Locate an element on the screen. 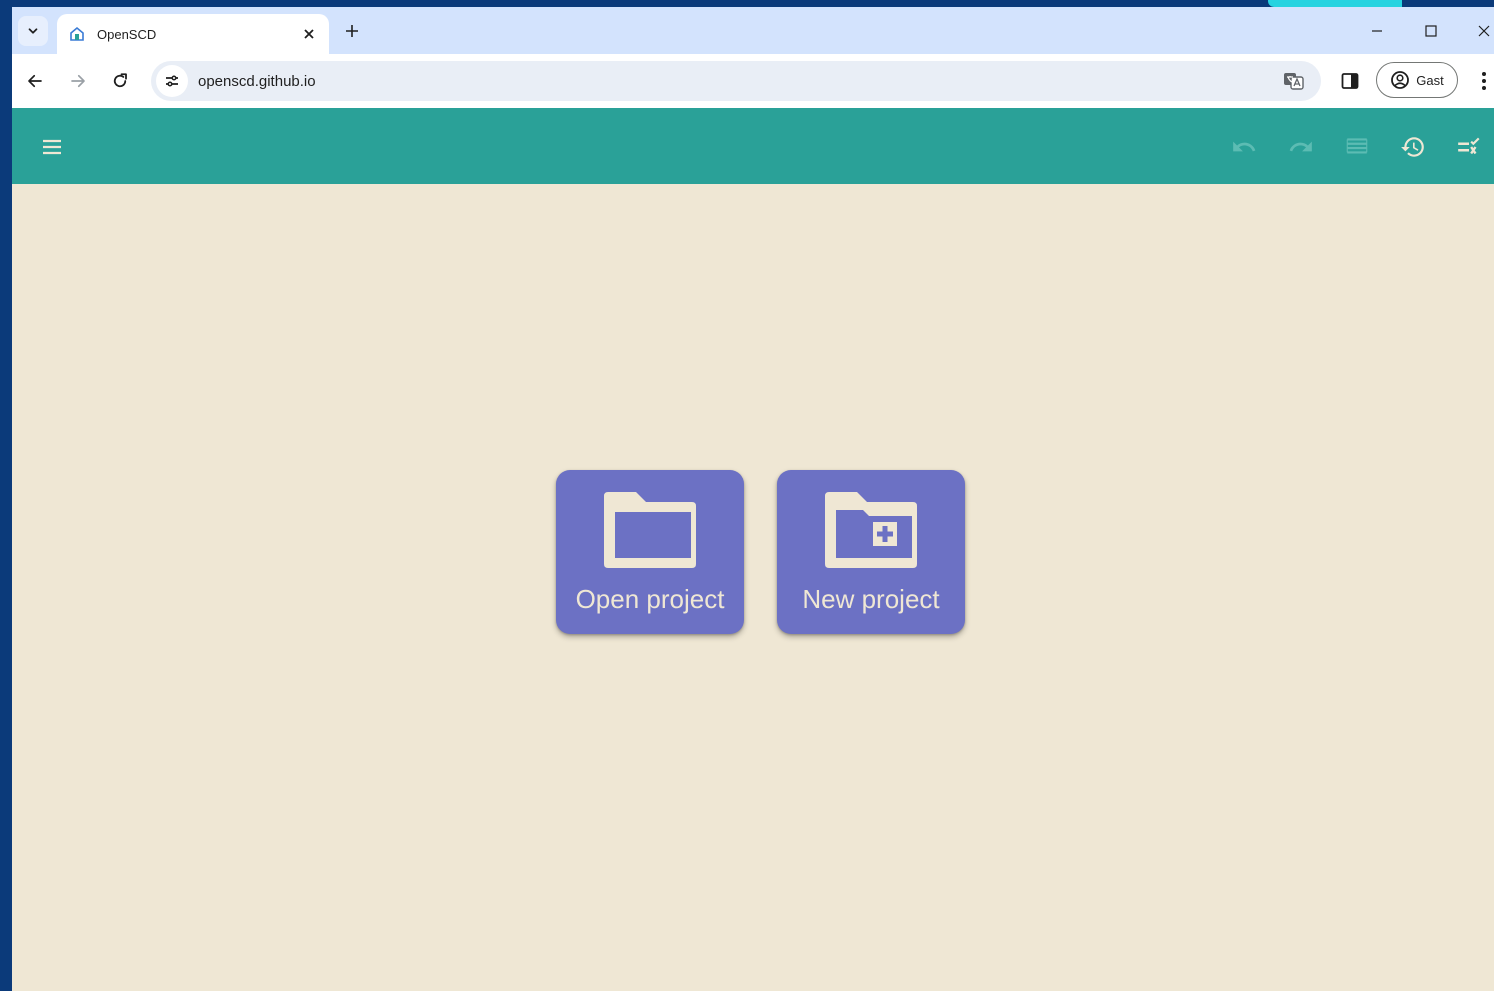 The width and height of the screenshot is (1494, 991). close-window-button is located at coordinates (1482, 31).